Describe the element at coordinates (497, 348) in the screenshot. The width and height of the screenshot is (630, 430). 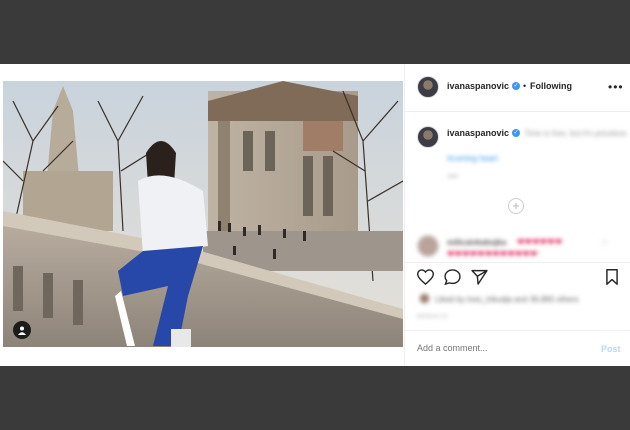
I see `add-comment-input` at that location.